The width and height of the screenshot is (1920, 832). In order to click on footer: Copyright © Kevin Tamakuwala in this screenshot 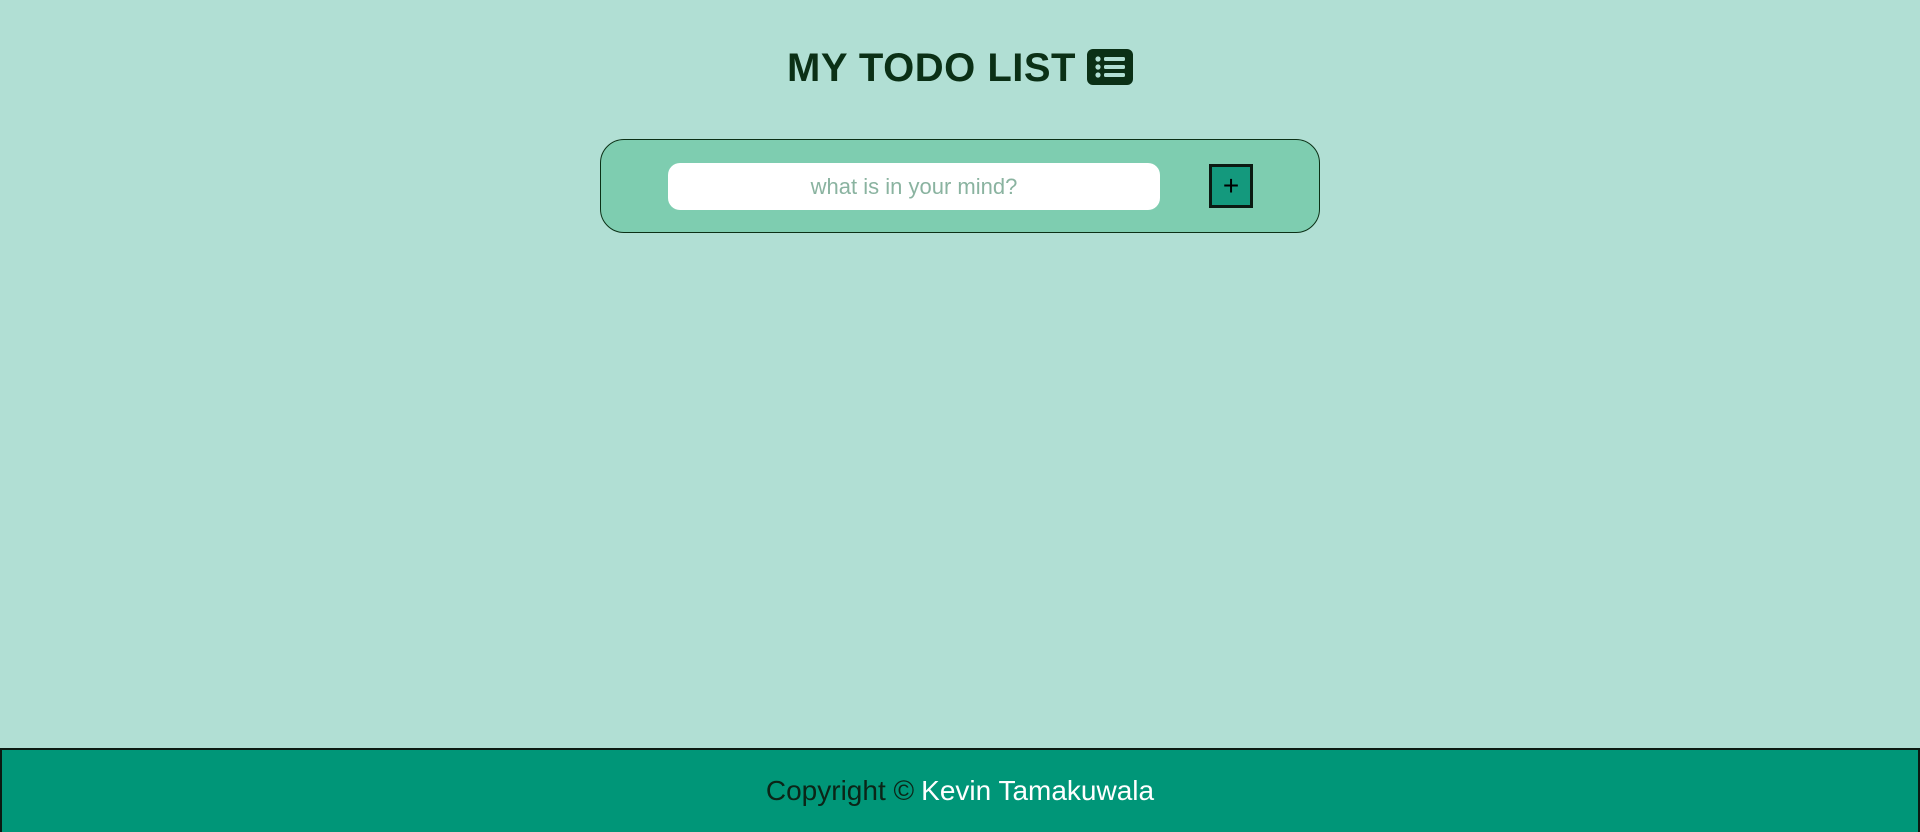, I will do `click(960, 790)`.